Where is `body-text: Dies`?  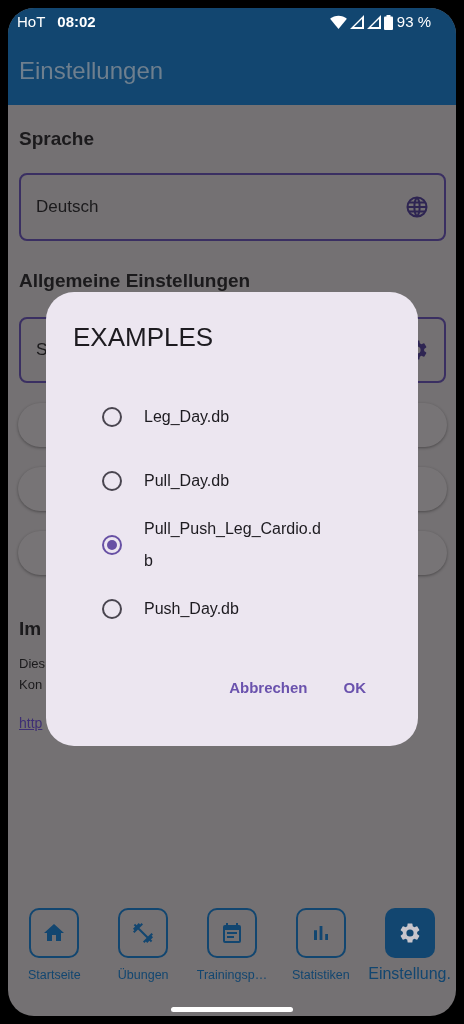
body-text: Dies is located at coordinates (32, 664).